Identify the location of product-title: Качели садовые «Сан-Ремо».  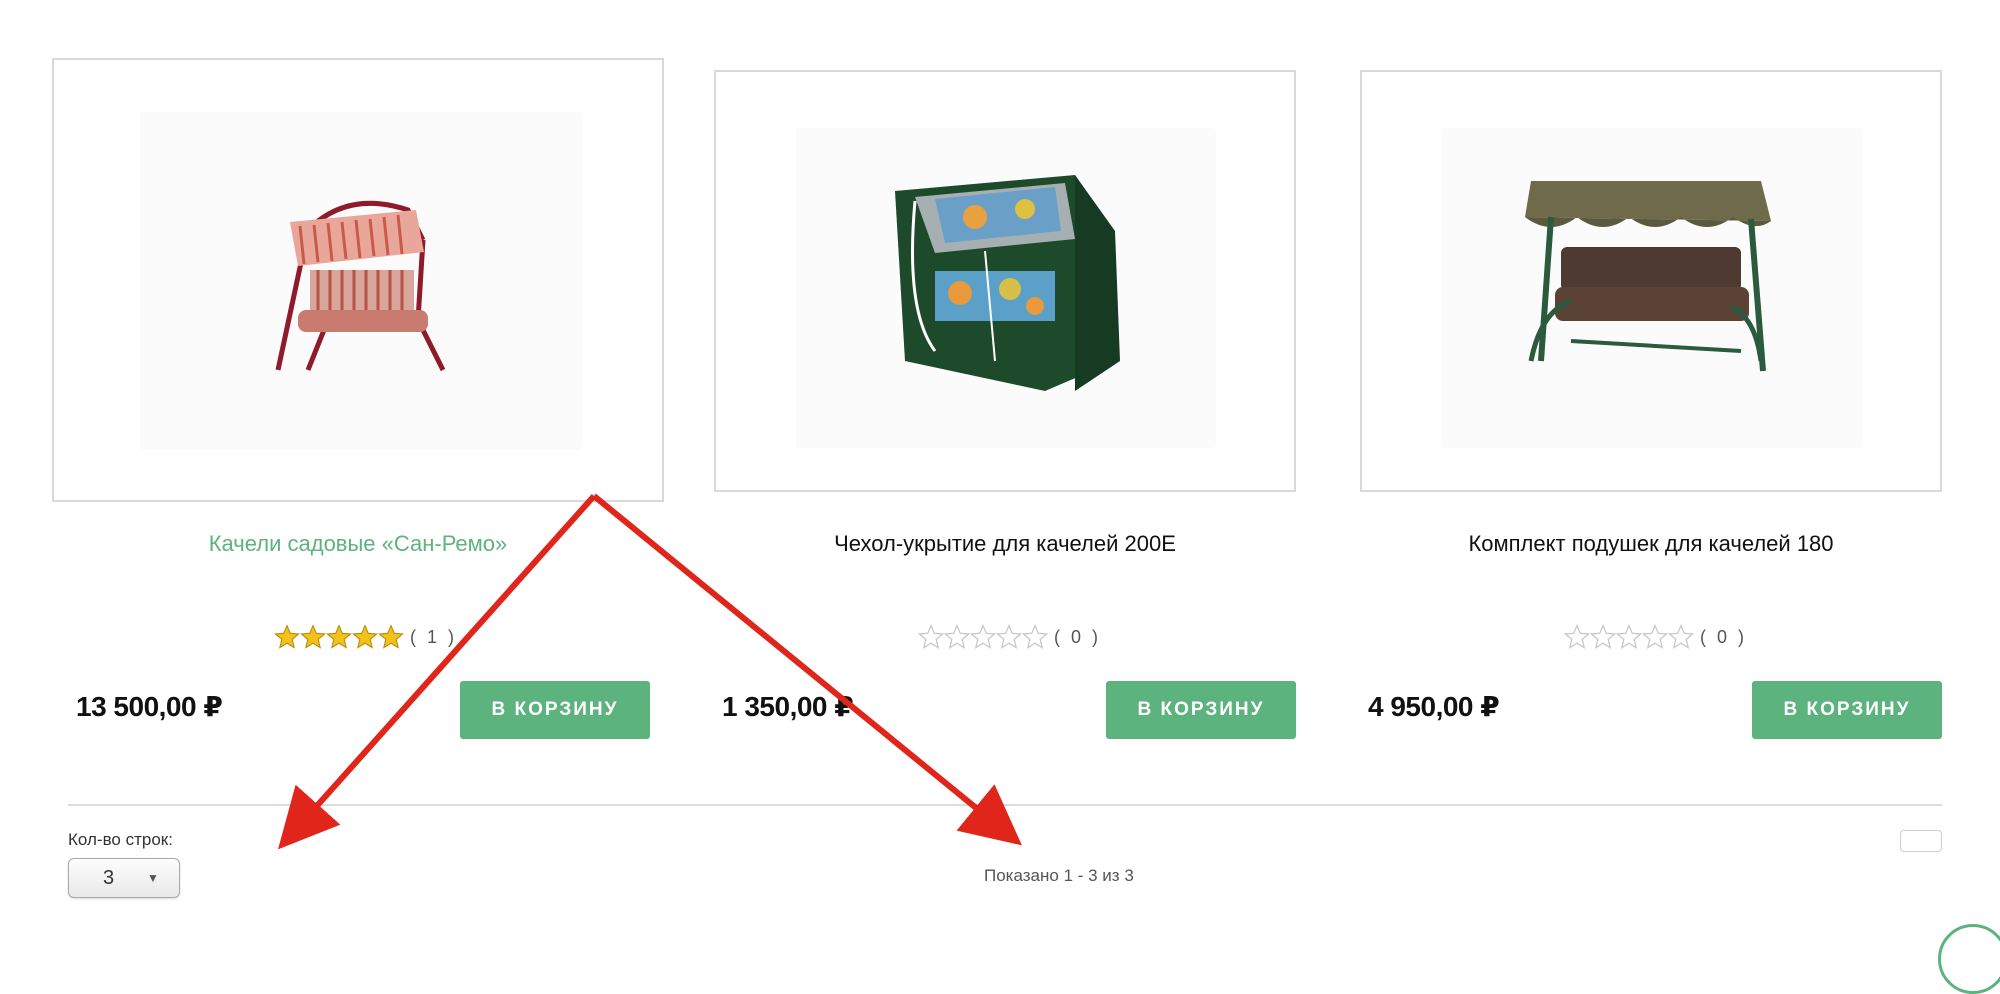
(358, 544).